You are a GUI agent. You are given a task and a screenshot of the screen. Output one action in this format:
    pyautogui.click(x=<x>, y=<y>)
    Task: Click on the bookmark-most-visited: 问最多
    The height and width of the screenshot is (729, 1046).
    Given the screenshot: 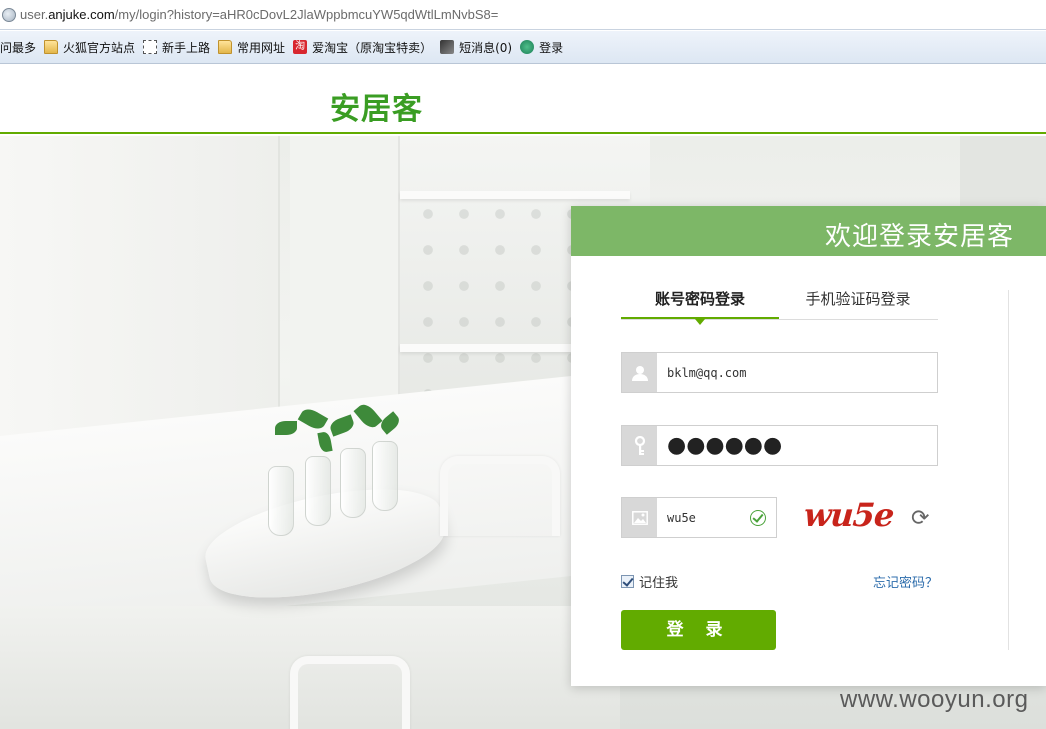 What is the action you would take?
    pyautogui.click(x=18, y=47)
    